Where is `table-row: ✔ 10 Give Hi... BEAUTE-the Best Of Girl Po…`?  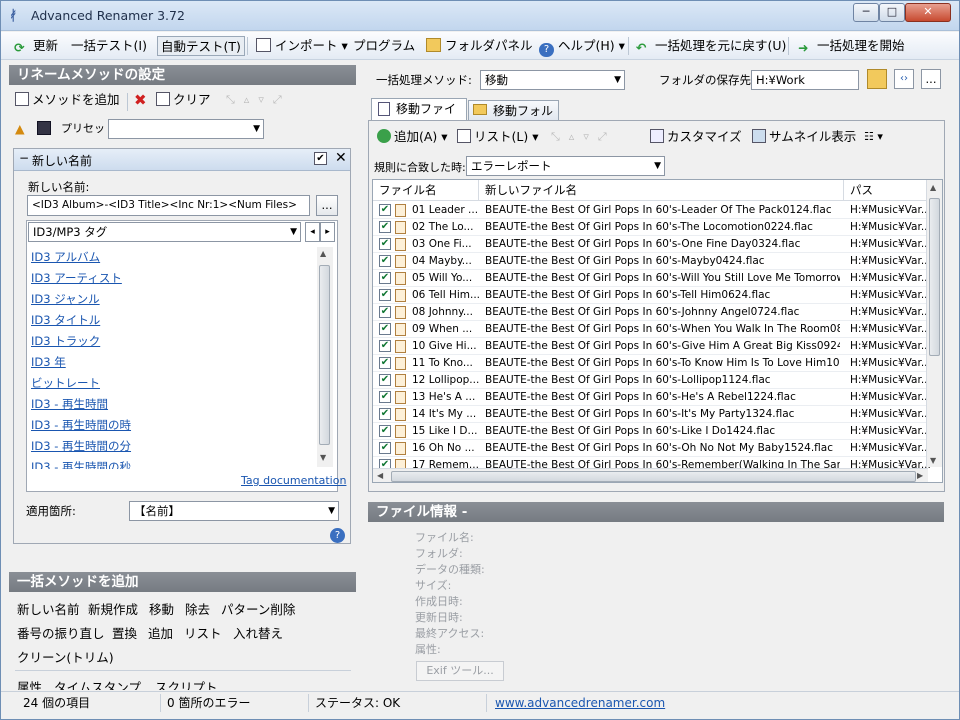 table-row: ✔ 10 Give Hi... BEAUTE-the Best Of Girl Po… is located at coordinates (651, 346).